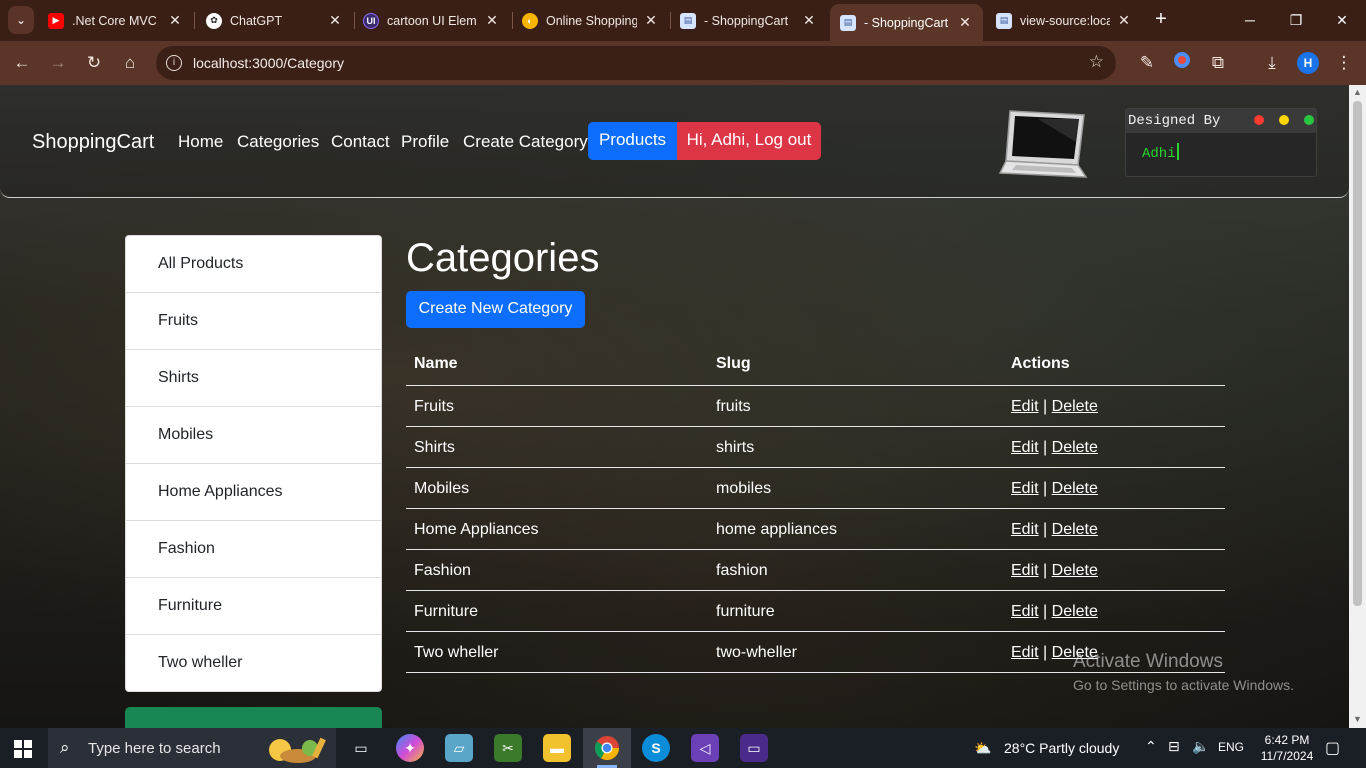  Describe the element at coordinates (1177, 151) in the screenshot. I see `terminal-cursor` at that location.